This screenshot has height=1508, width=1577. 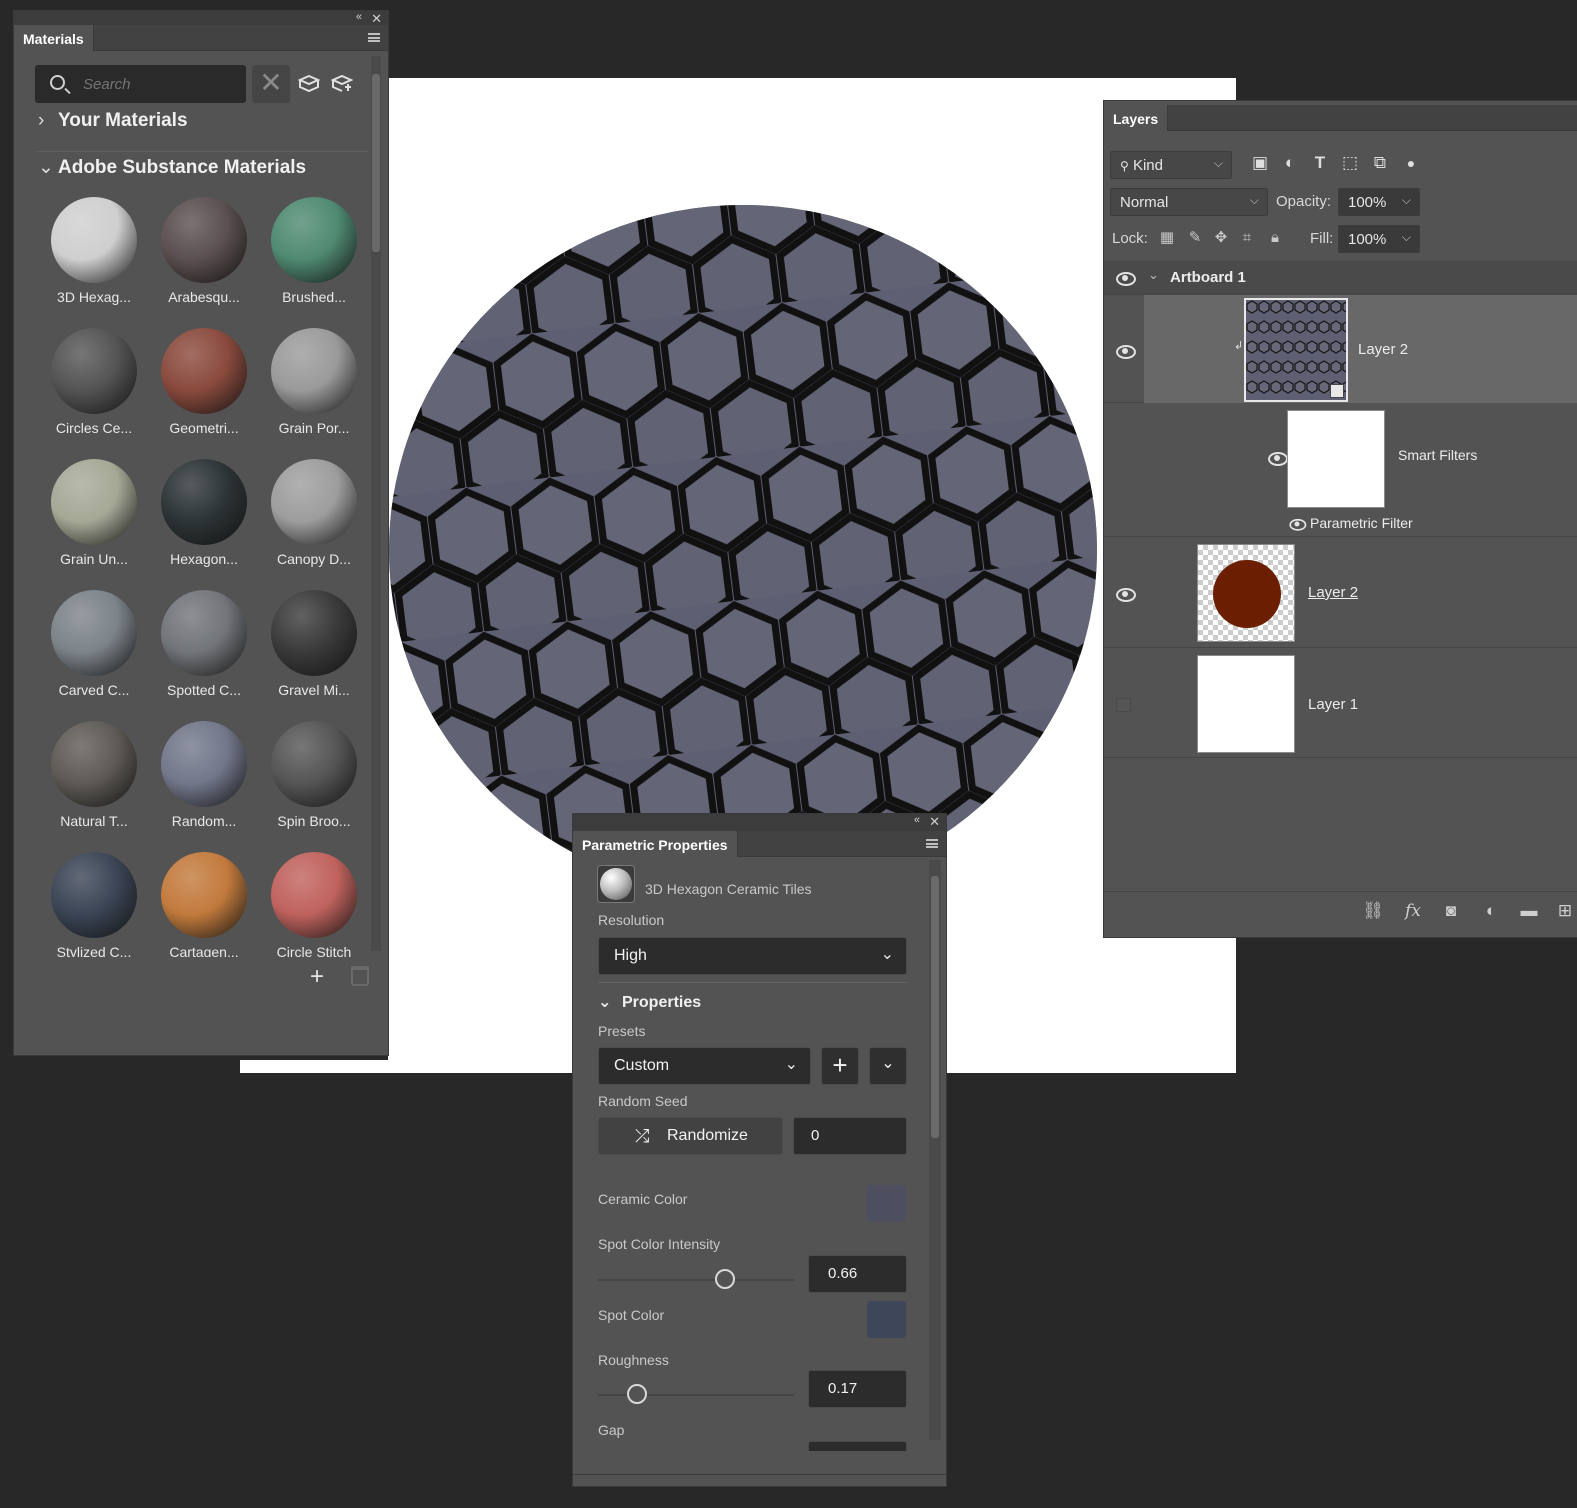 I want to click on adjustment-layer-icon: ◐, so click(x=1491, y=911).